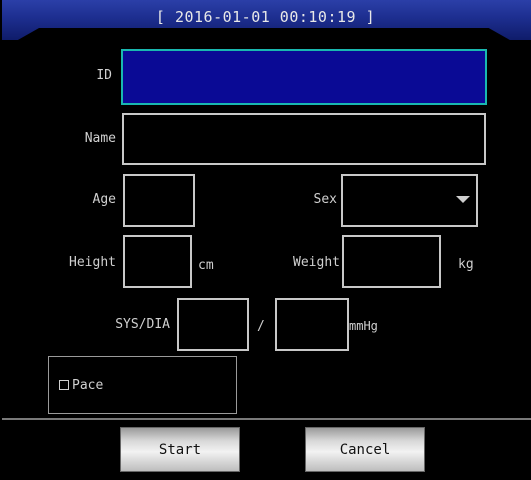  I want to click on id-label: ID, so click(104, 75).